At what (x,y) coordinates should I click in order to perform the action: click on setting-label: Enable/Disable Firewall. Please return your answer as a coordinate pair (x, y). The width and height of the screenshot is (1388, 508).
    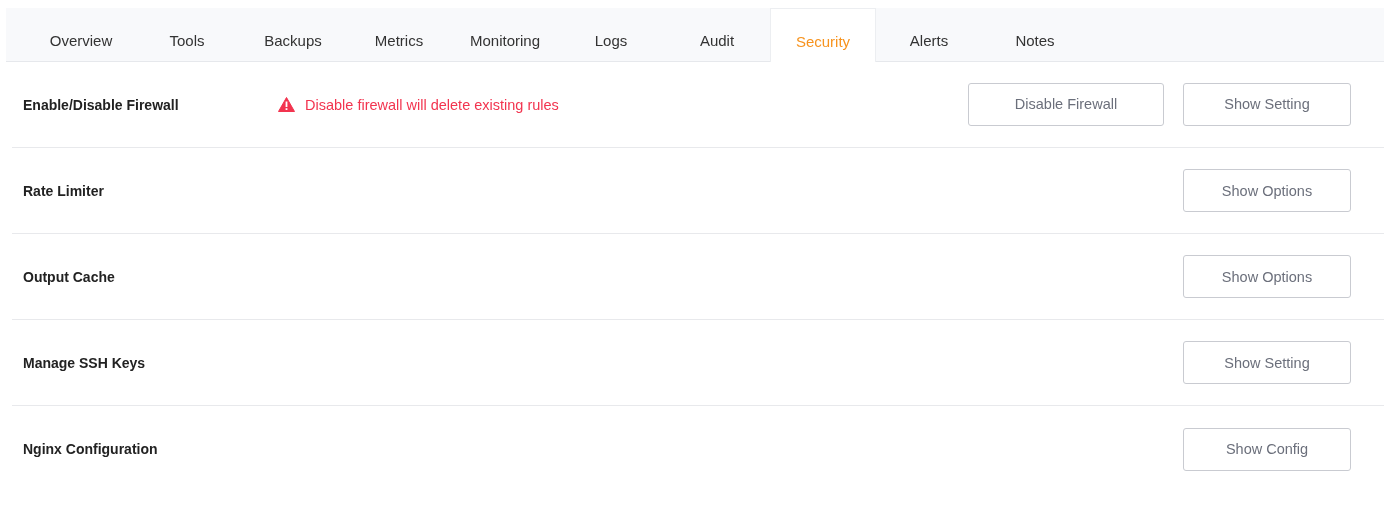
    Looking at the image, I should click on (101, 104).